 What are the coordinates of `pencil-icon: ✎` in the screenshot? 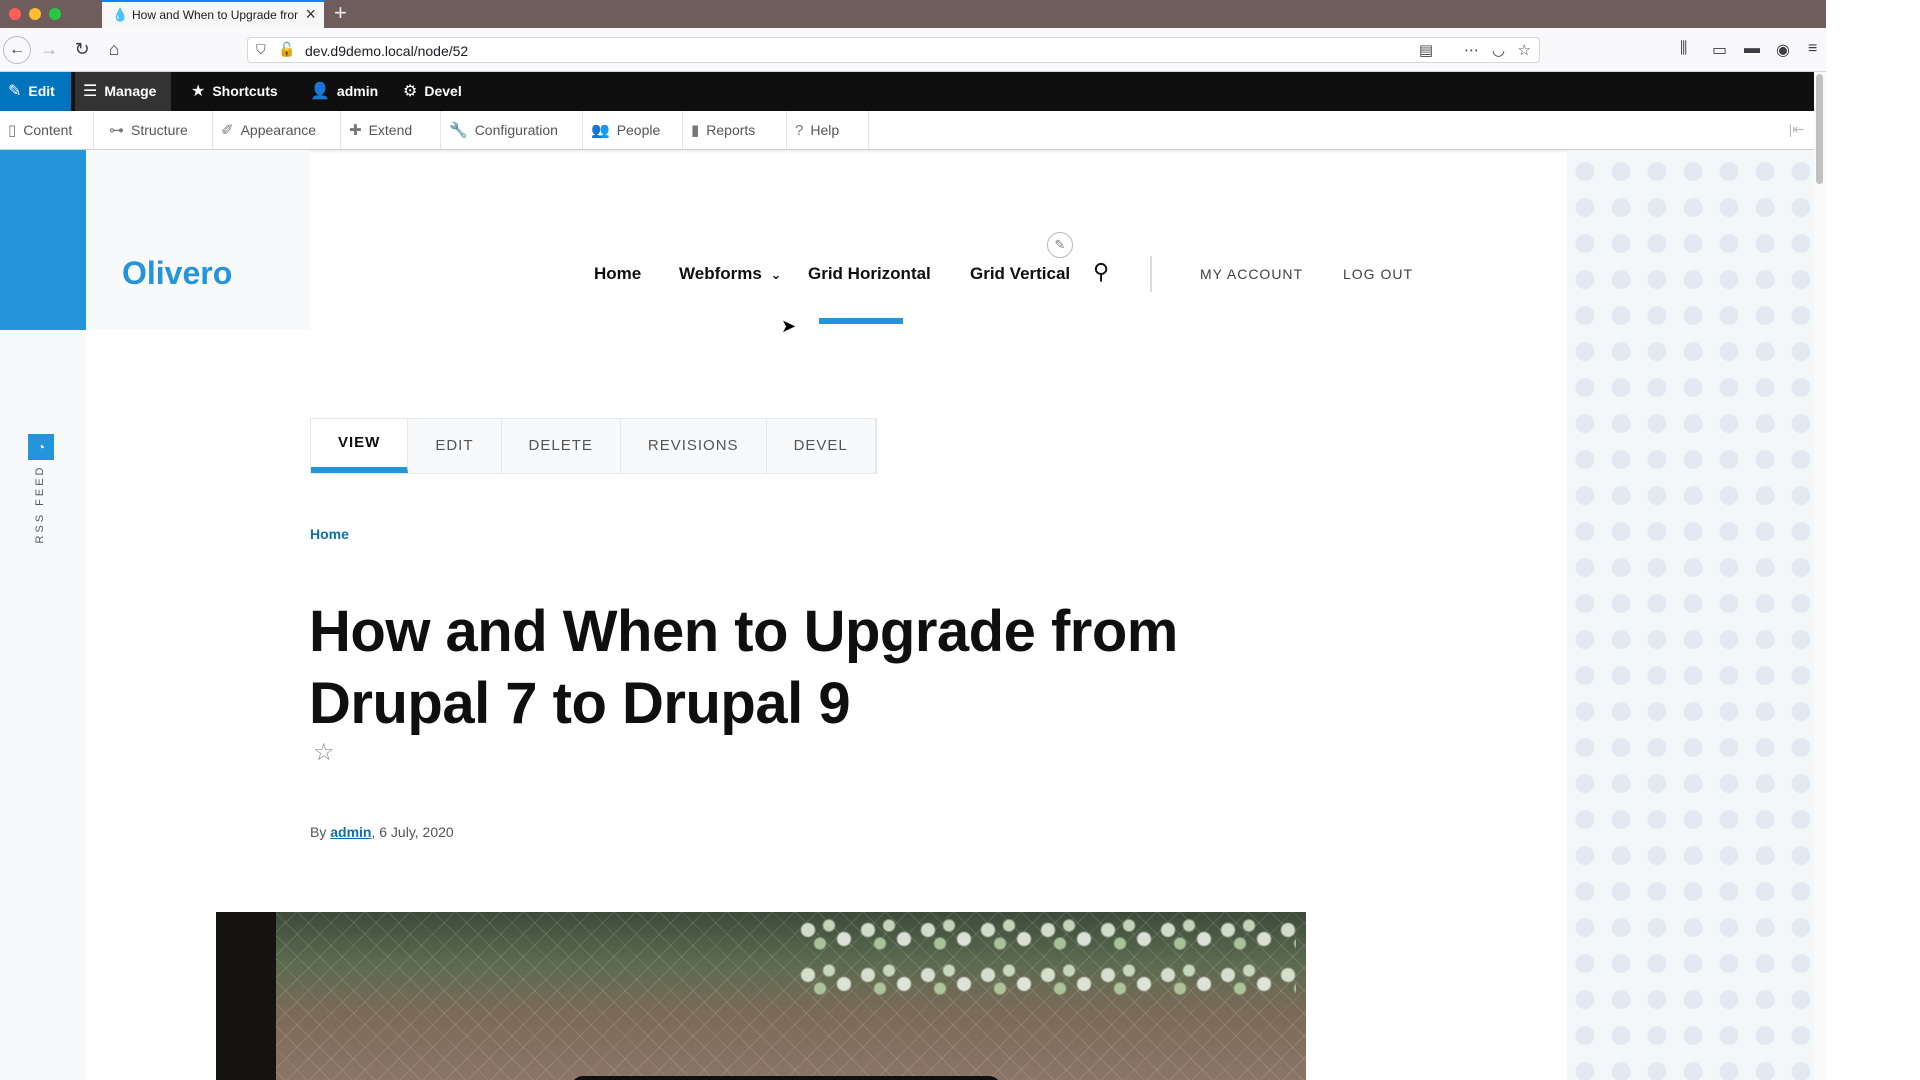 It's located at (15, 91).